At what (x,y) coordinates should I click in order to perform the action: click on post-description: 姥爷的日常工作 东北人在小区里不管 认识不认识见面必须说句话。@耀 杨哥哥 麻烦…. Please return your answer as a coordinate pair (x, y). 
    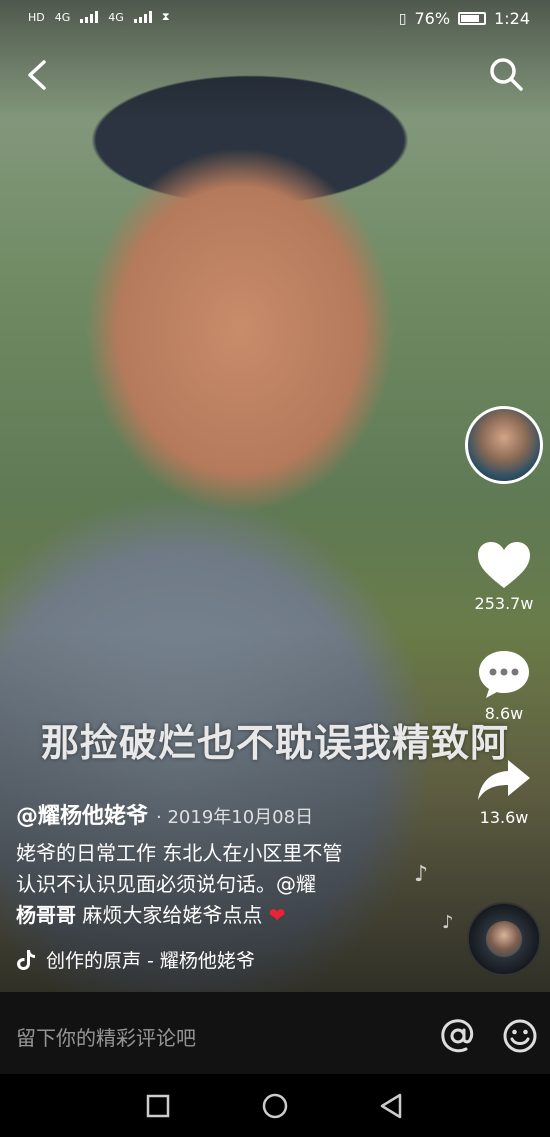
    Looking at the image, I should click on (206, 884).